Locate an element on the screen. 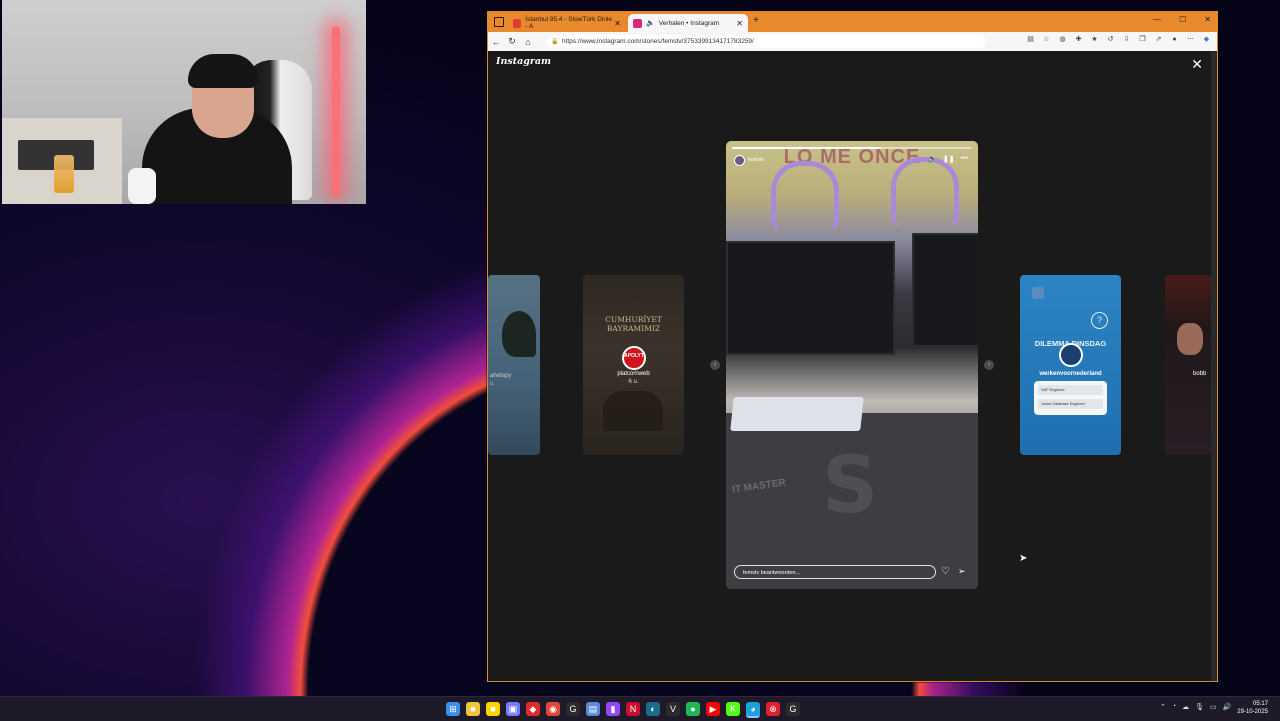 This screenshot has width=1280, height=721. netflix-icon: N is located at coordinates (633, 709).